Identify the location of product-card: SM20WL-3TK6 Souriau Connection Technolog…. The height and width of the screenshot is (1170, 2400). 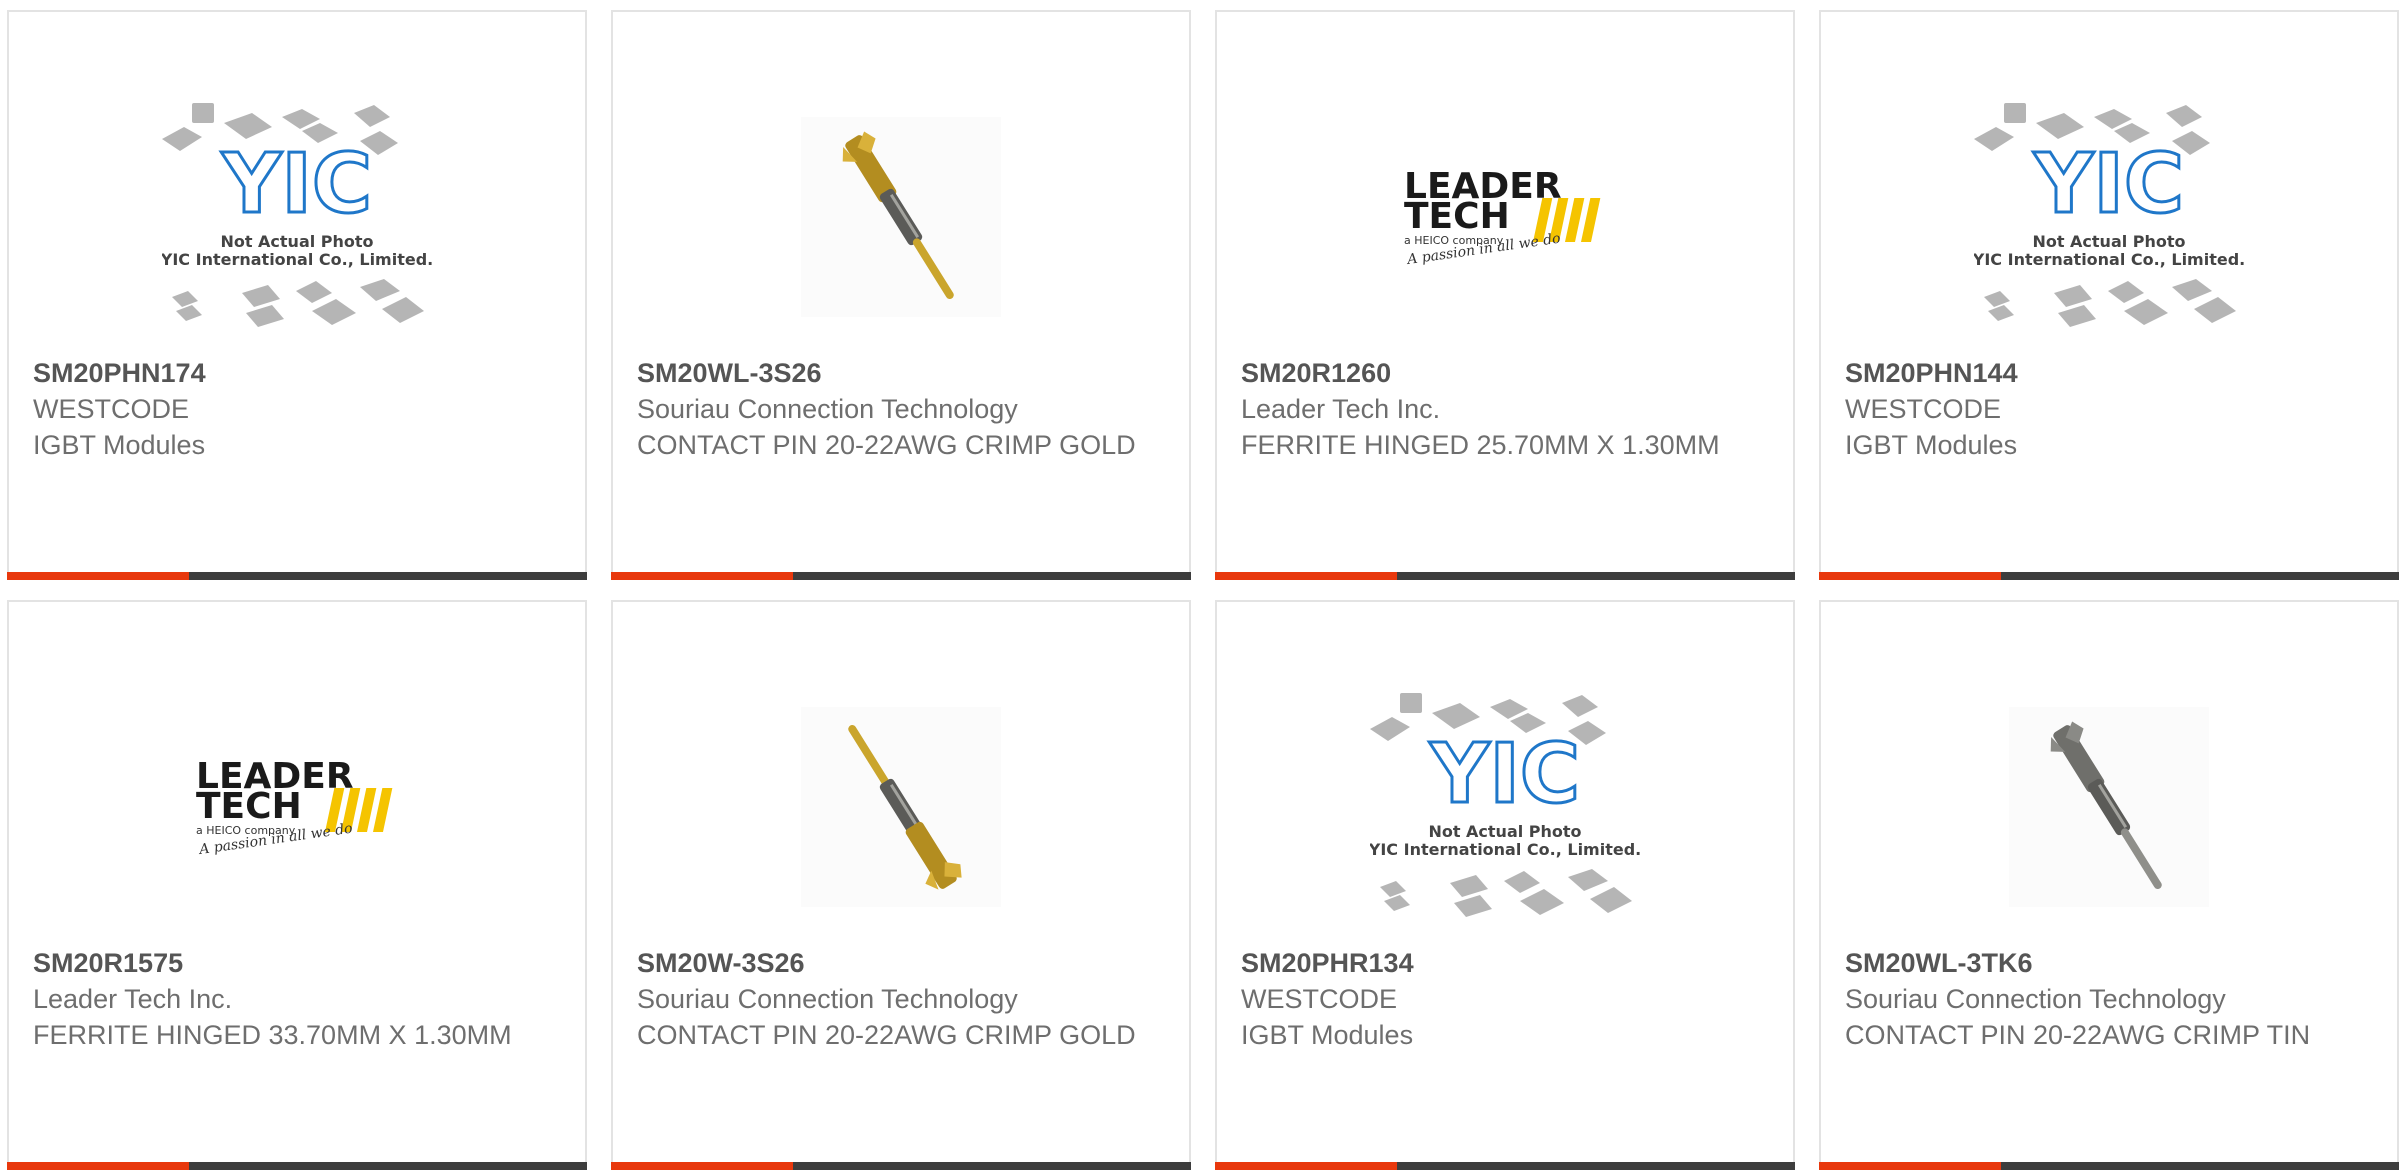
(2109, 885).